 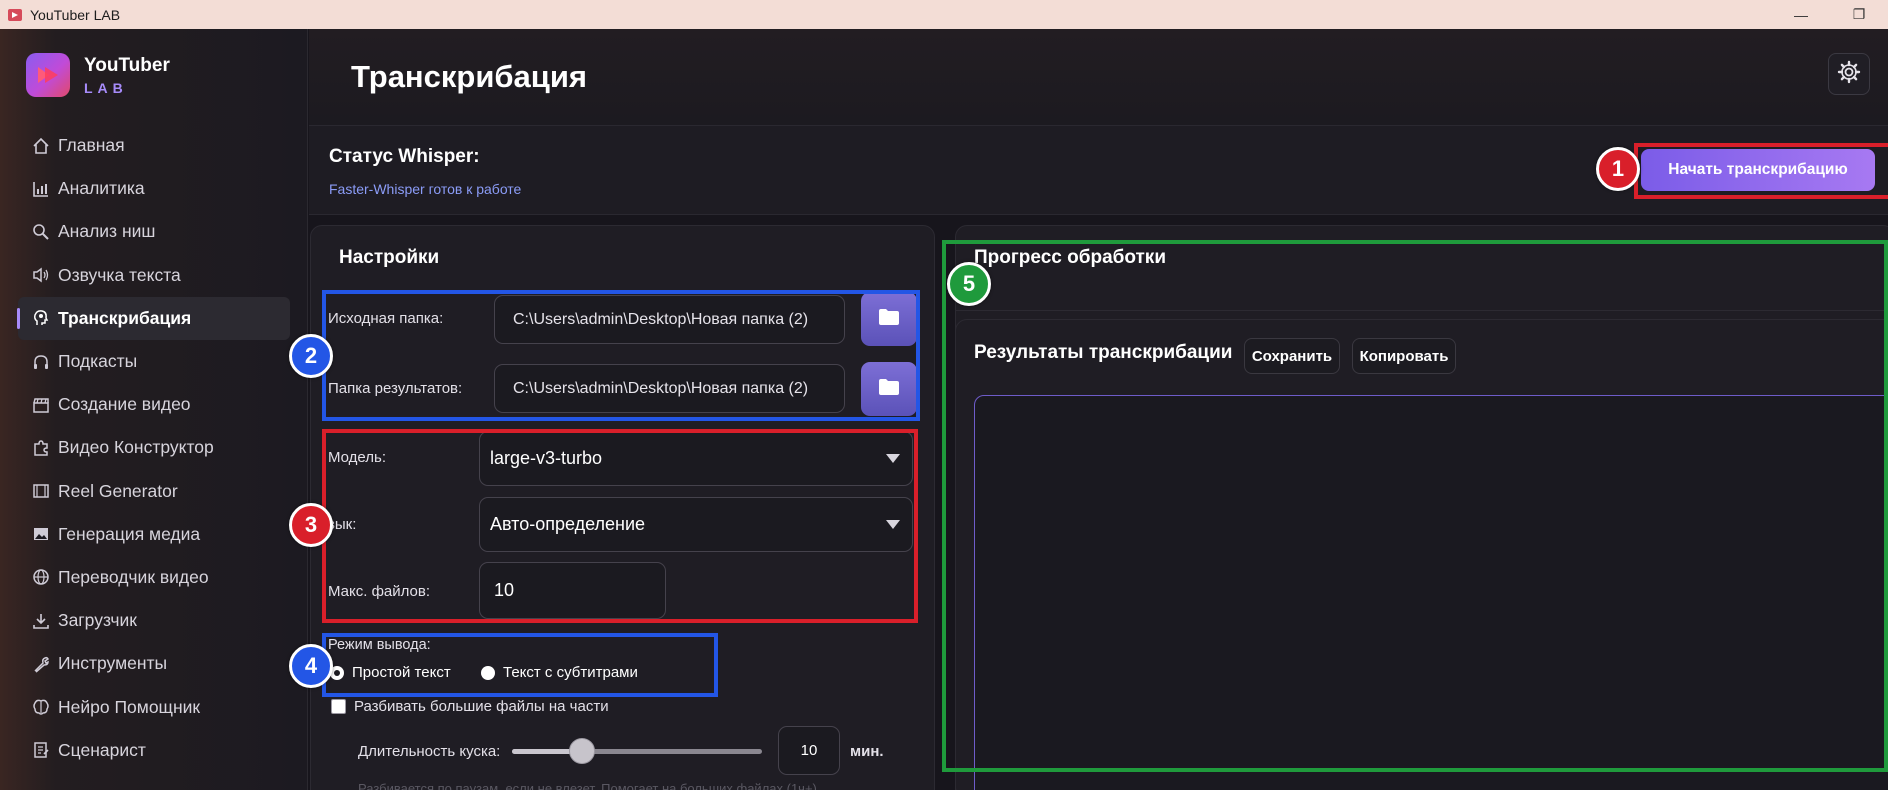 What do you see at coordinates (154, 145) in the screenshot?
I see `sidebar-item-home: Главная` at bounding box center [154, 145].